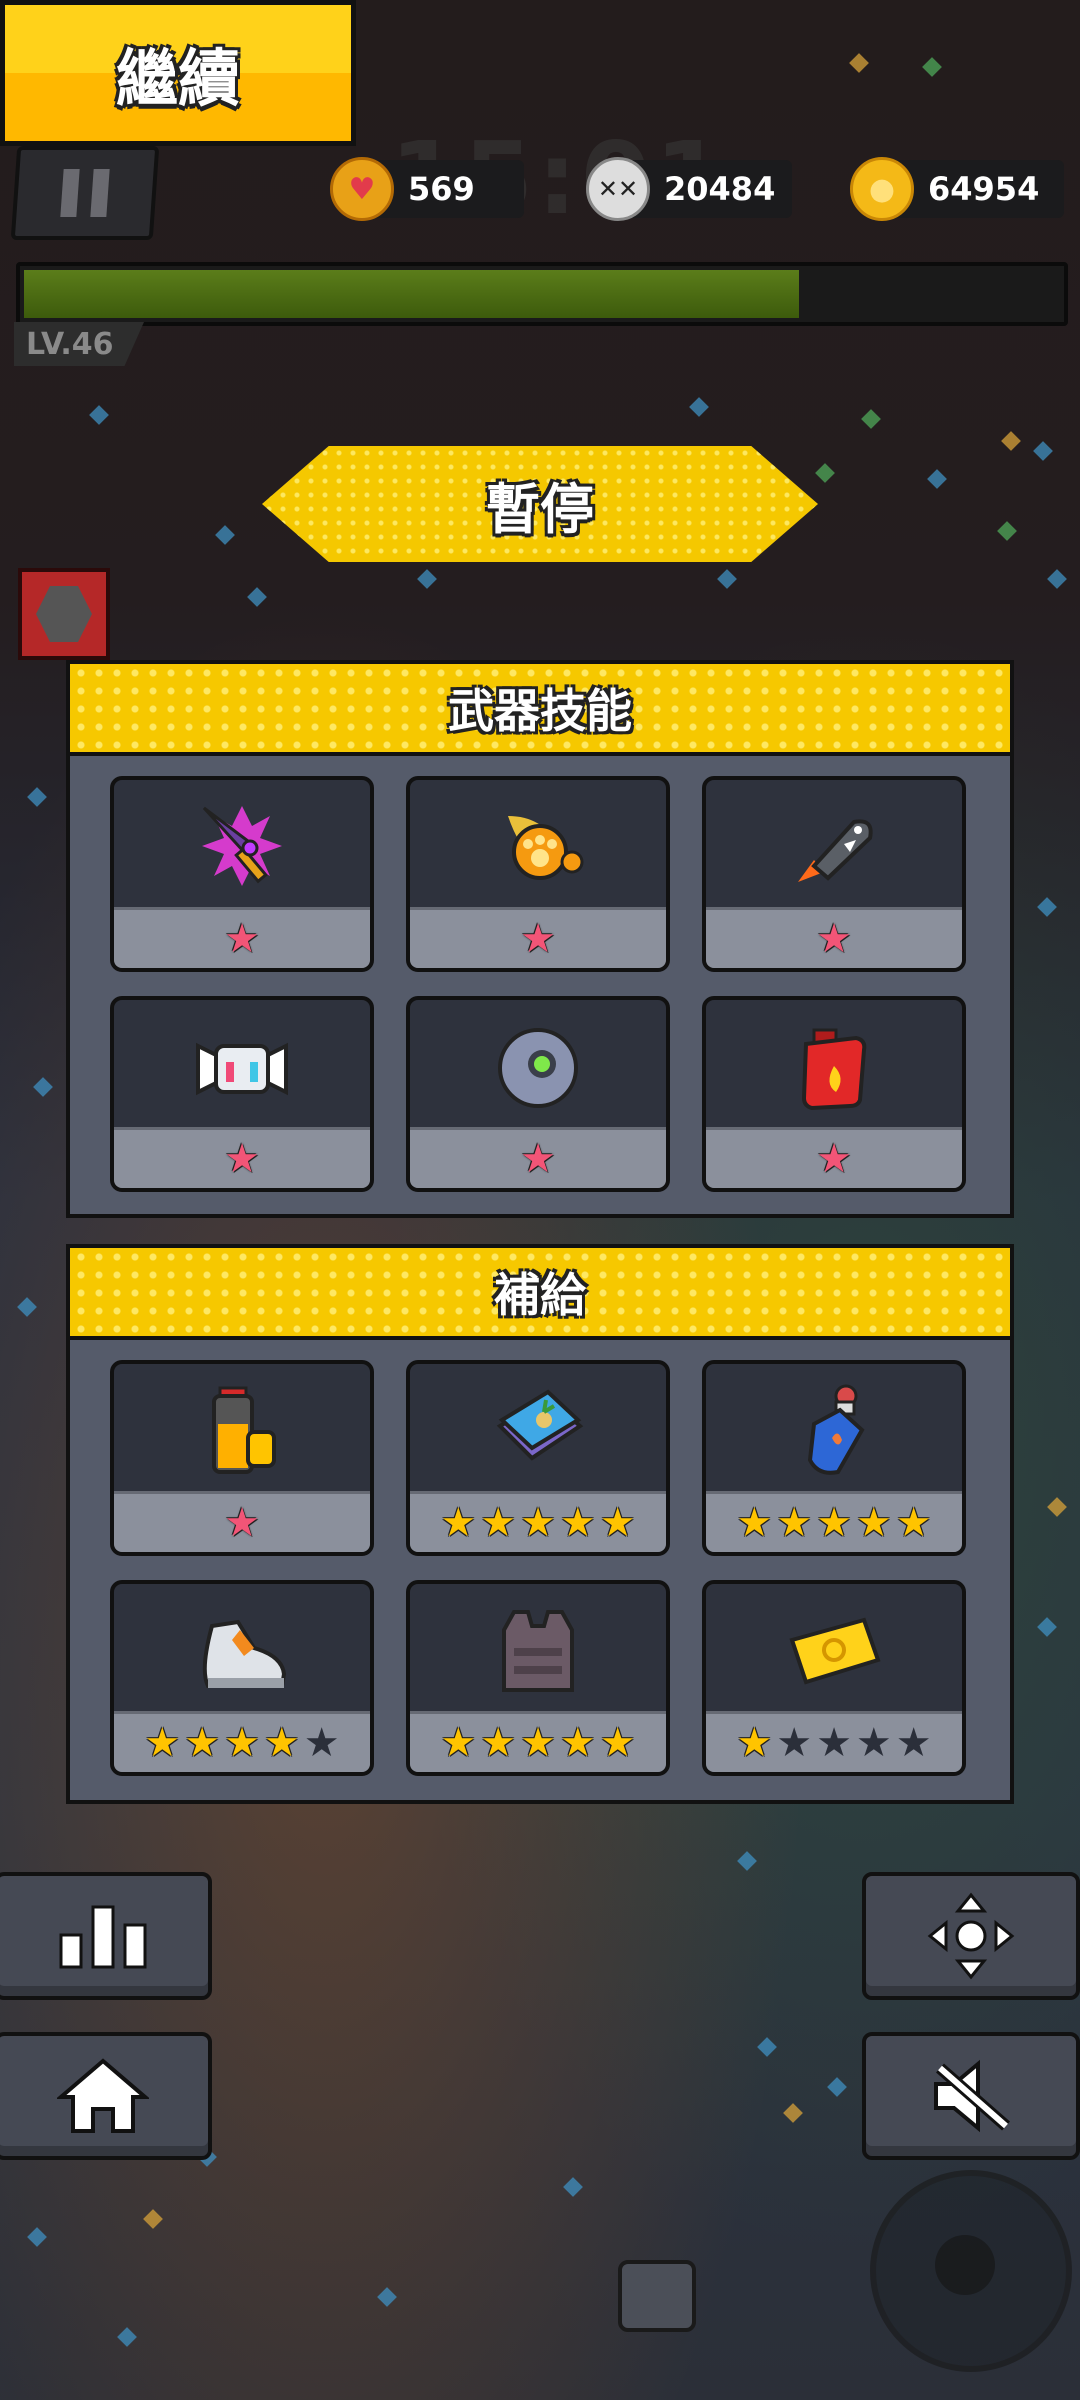 The image size is (1080, 2400). I want to click on weapon-slot-purple-blade: ★, so click(242, 874).